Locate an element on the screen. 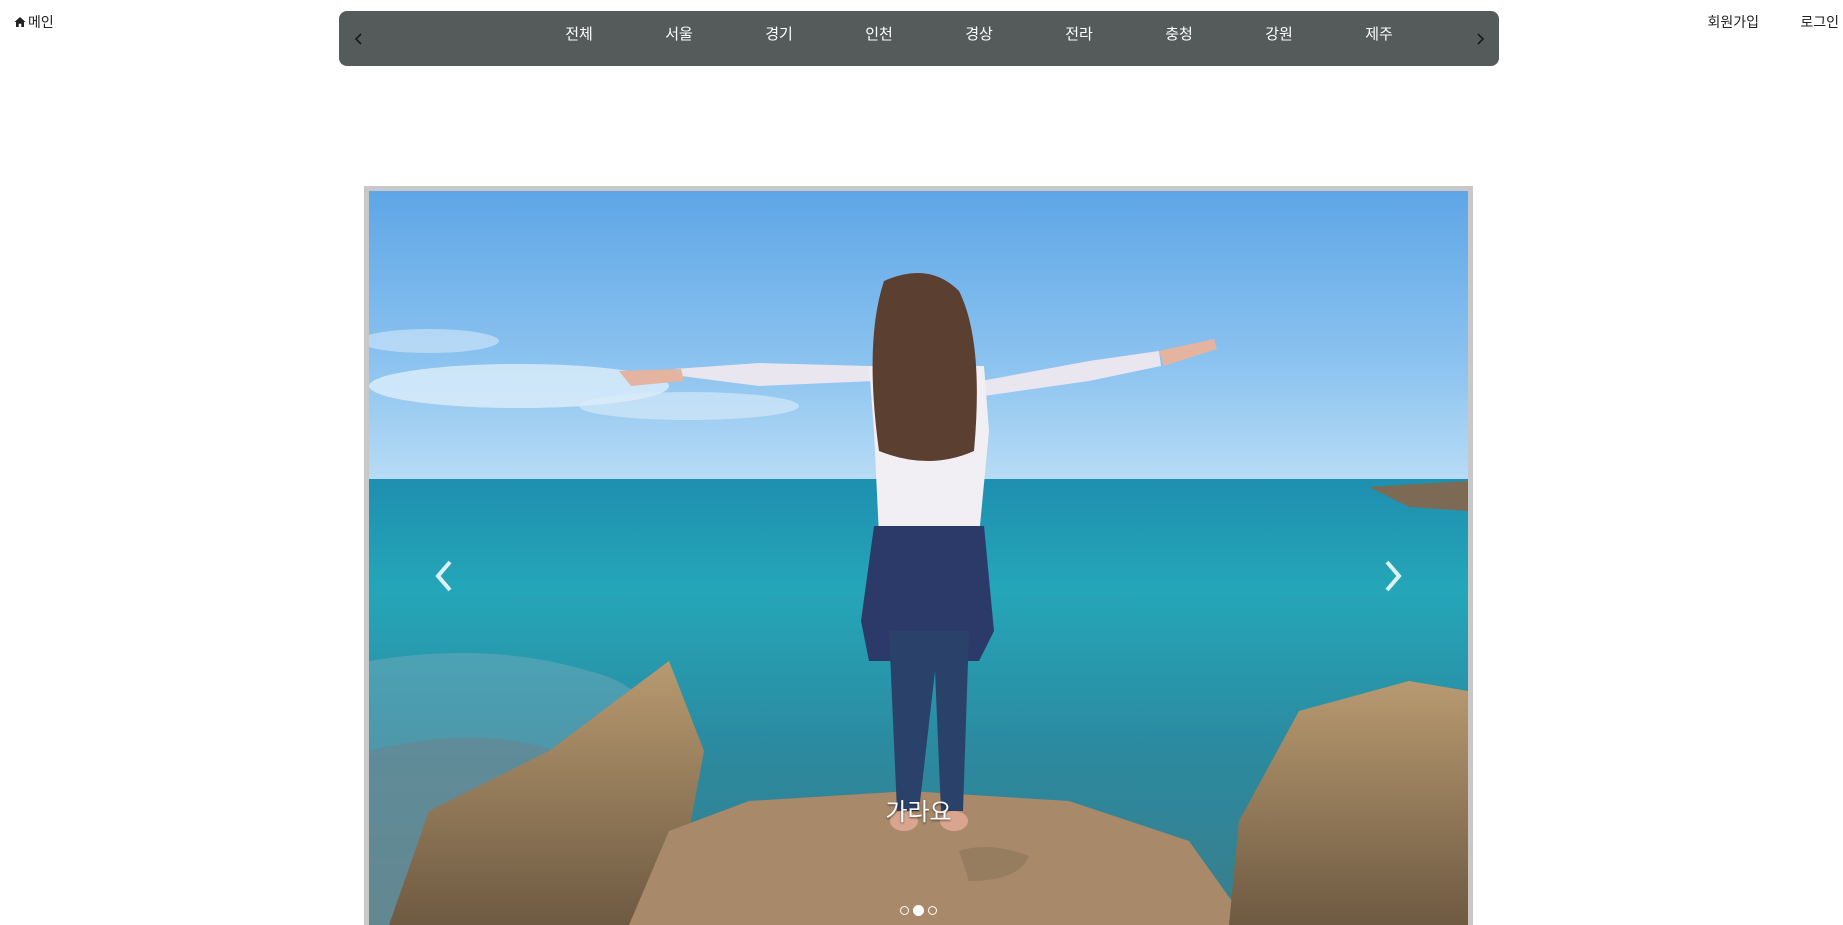 The image size is (1843, 925). region-nav-next-button is located at coordinates (1480, 38).